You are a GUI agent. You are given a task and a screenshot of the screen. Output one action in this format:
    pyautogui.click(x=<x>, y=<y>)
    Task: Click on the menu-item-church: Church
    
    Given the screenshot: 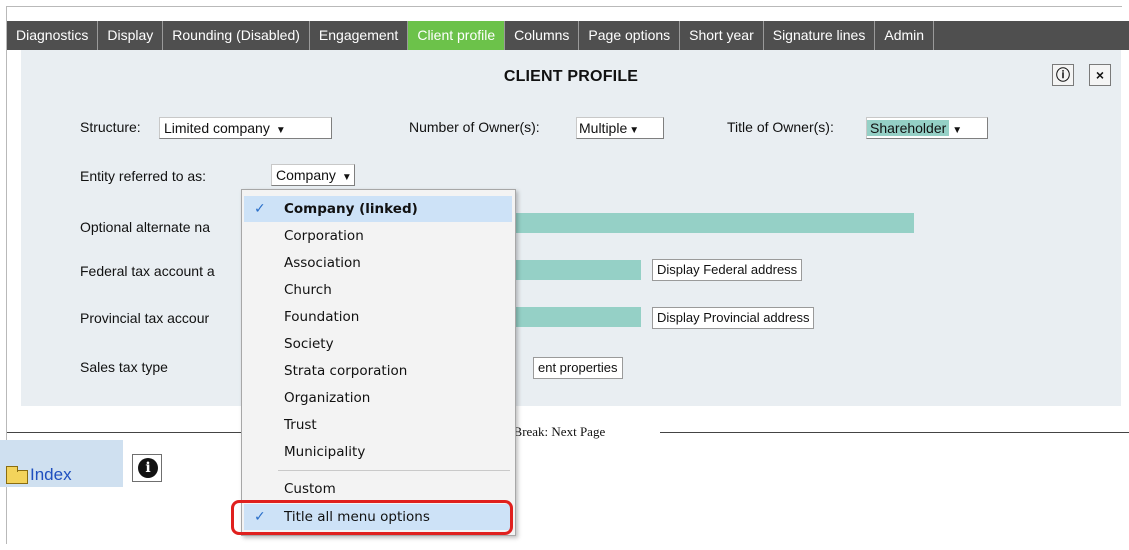 What is the action you would take?
    pyautogui.click(x=378, y=290)
    